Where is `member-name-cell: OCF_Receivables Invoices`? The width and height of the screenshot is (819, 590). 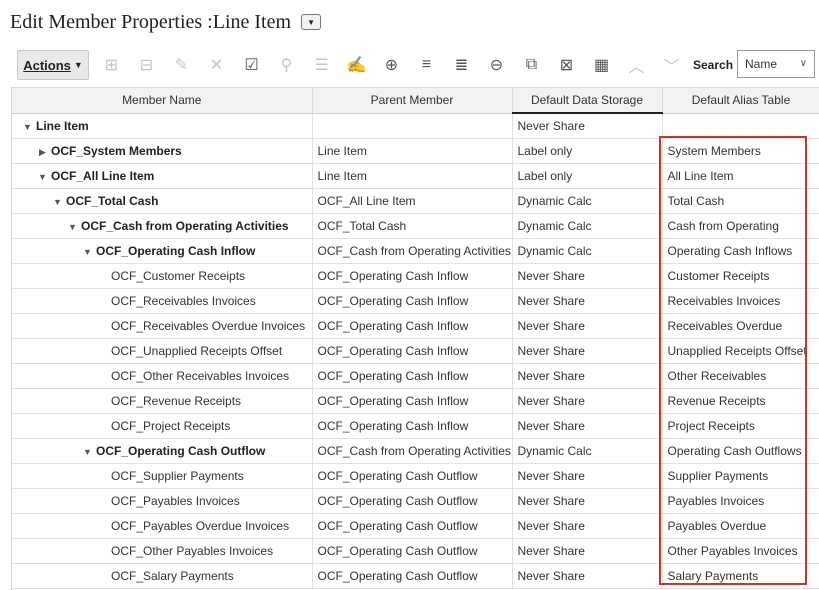
member-name-cell: OCF_Receivables Invoices is located at coordinates (162, 301).